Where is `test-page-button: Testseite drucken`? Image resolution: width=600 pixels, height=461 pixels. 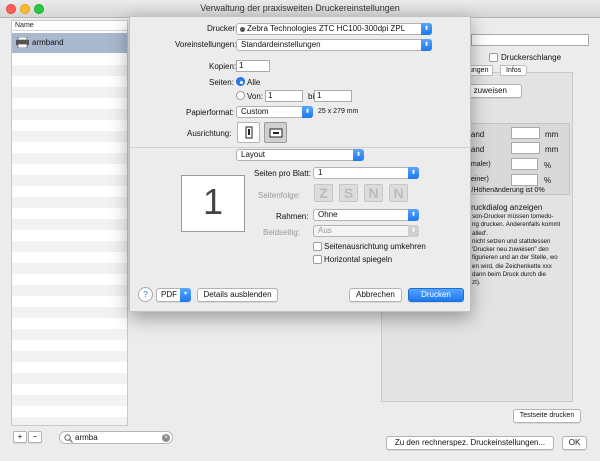
test-page-button: Testseite drucken is located at coordinates (547, 416).